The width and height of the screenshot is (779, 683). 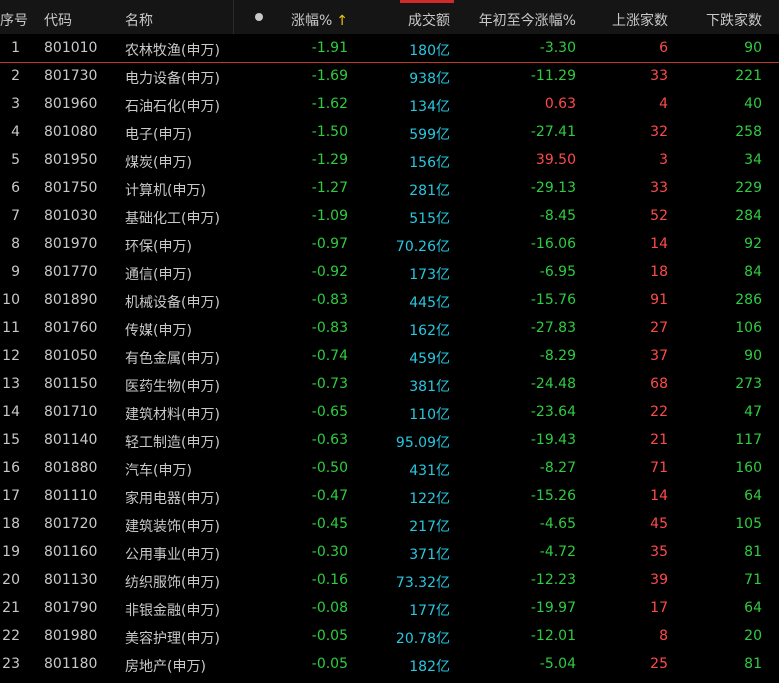 I want to click on row-ytd: -3.30, so click(x=557, y=48).